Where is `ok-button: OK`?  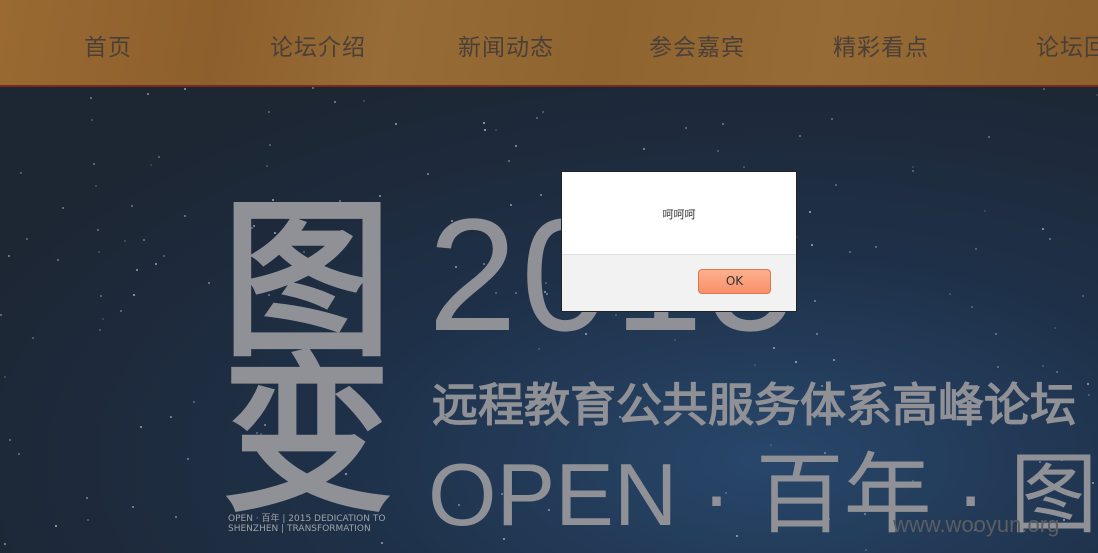
ok-button: OK is located at coordinates (734, 281).